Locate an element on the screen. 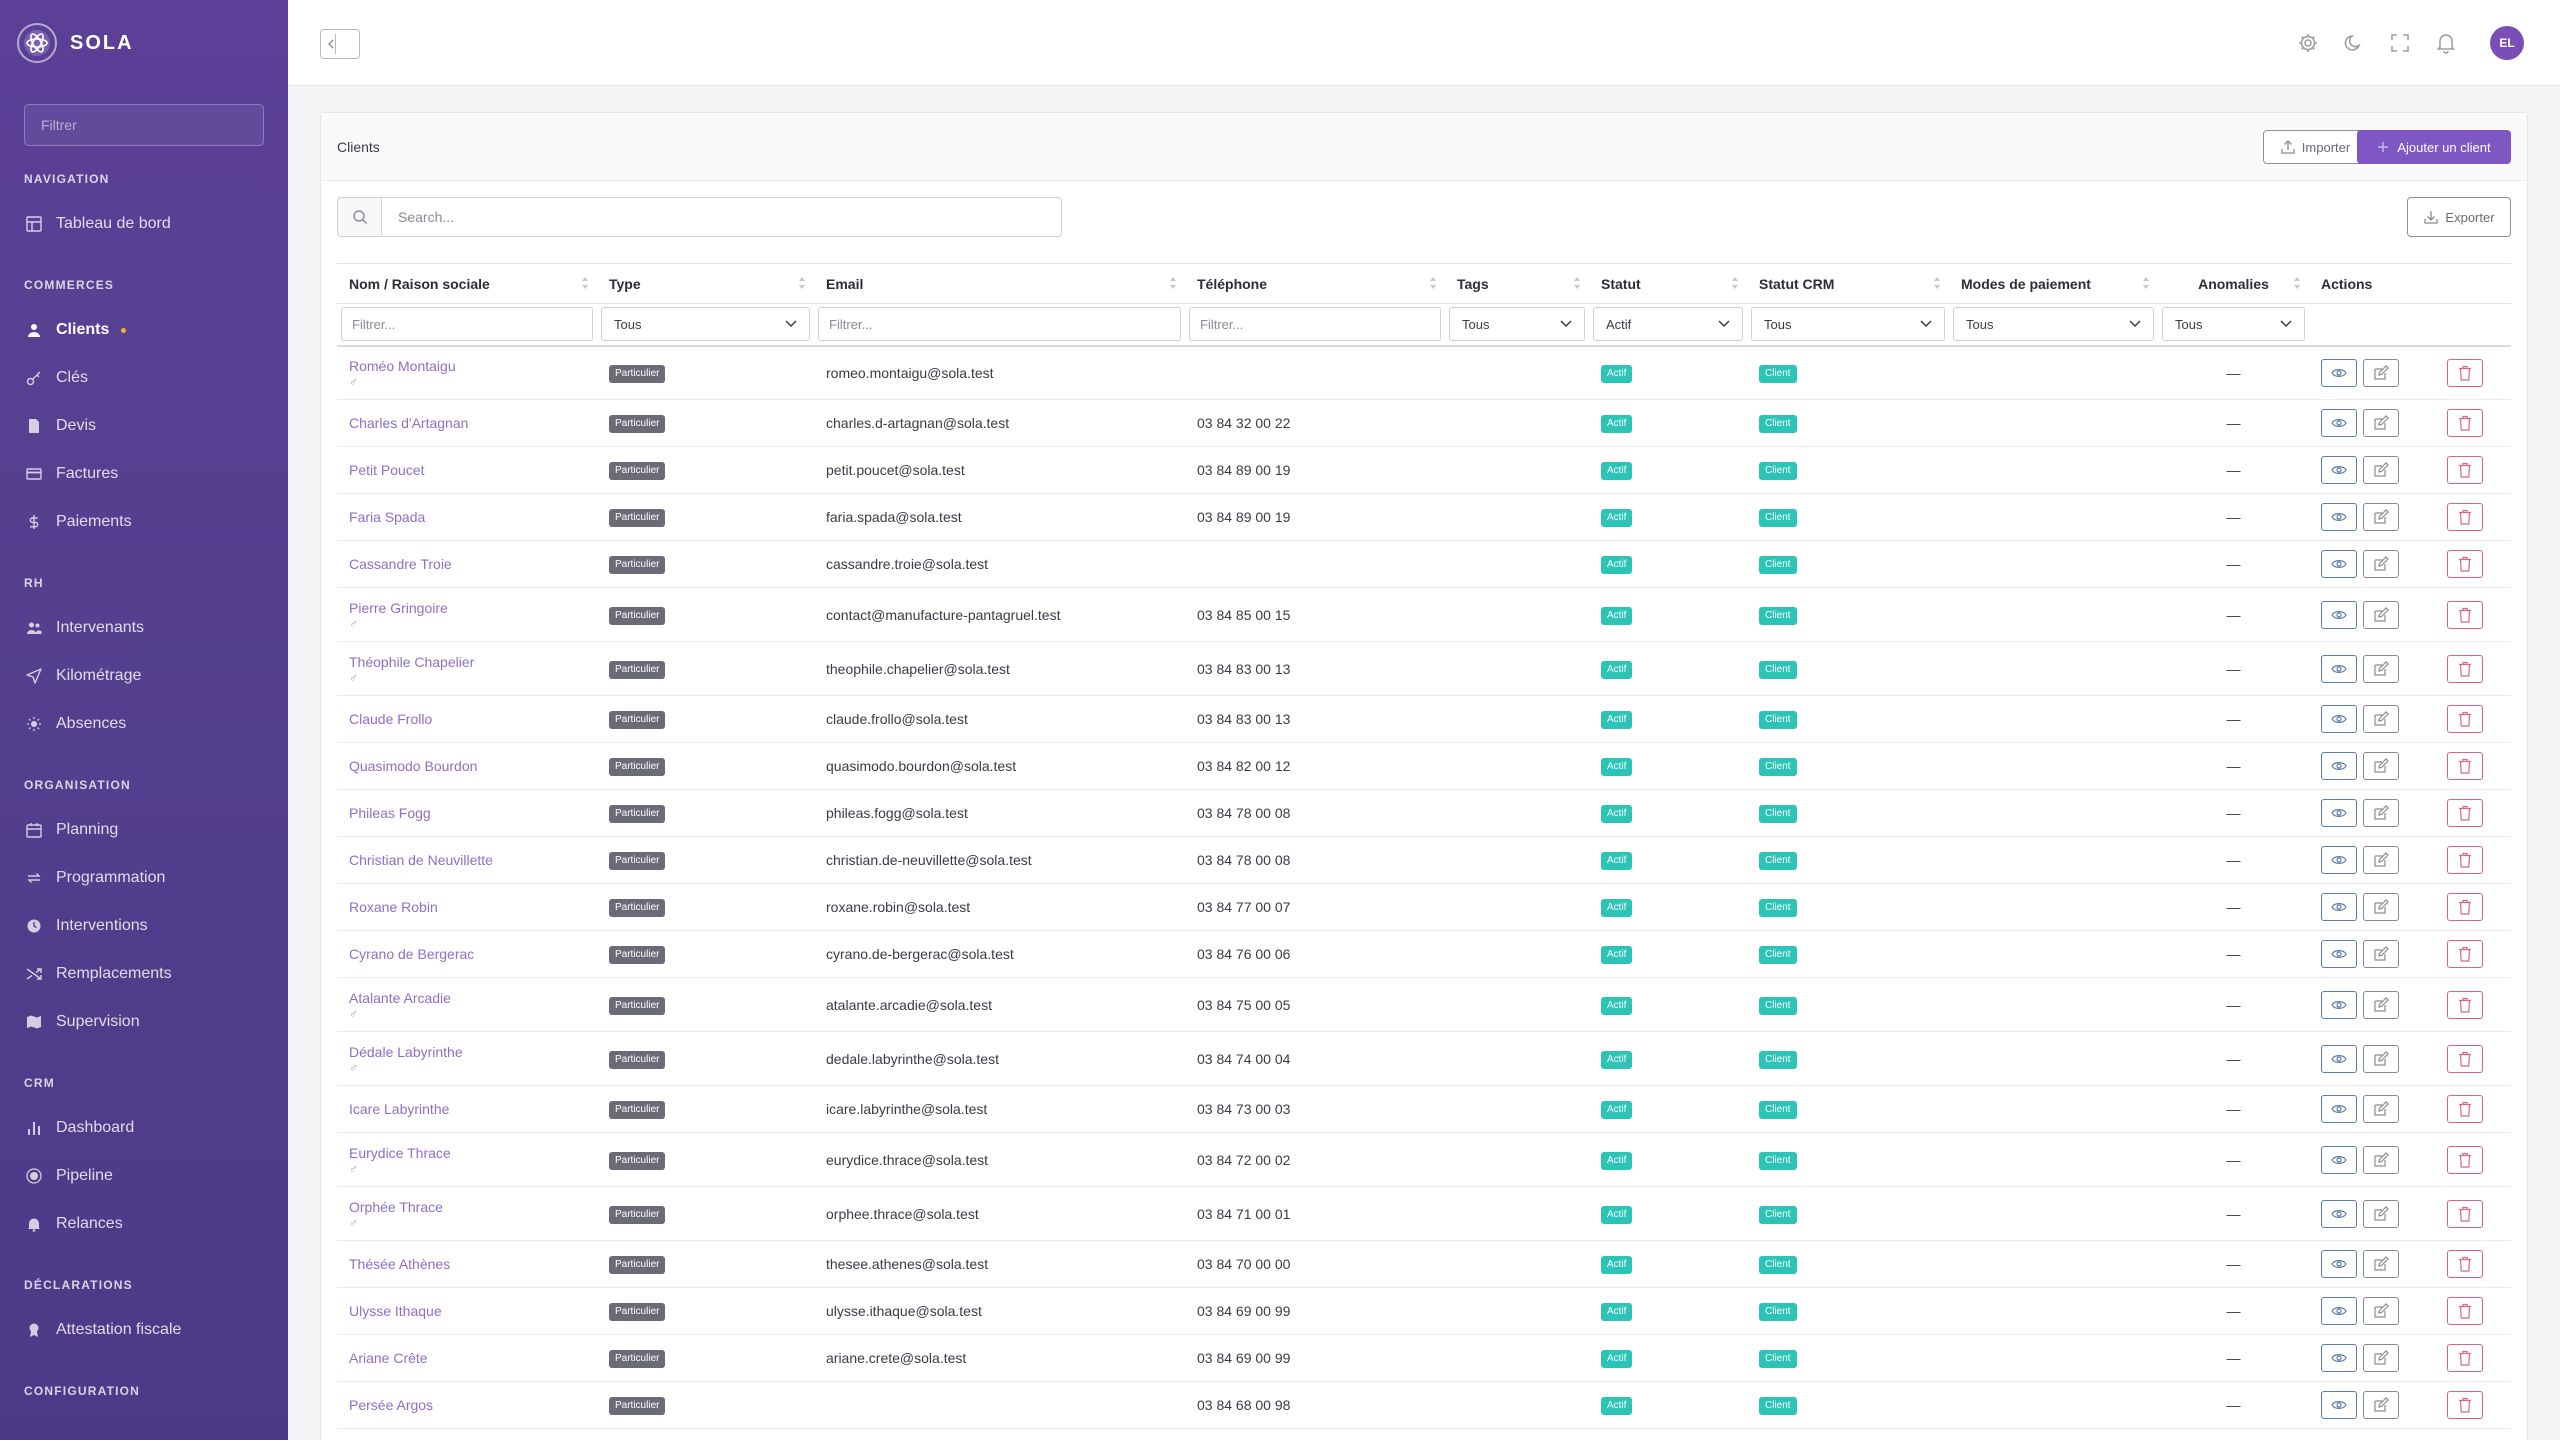  client-name-link: Dédale Labyrinthe is located at coordinates (467, 1052).